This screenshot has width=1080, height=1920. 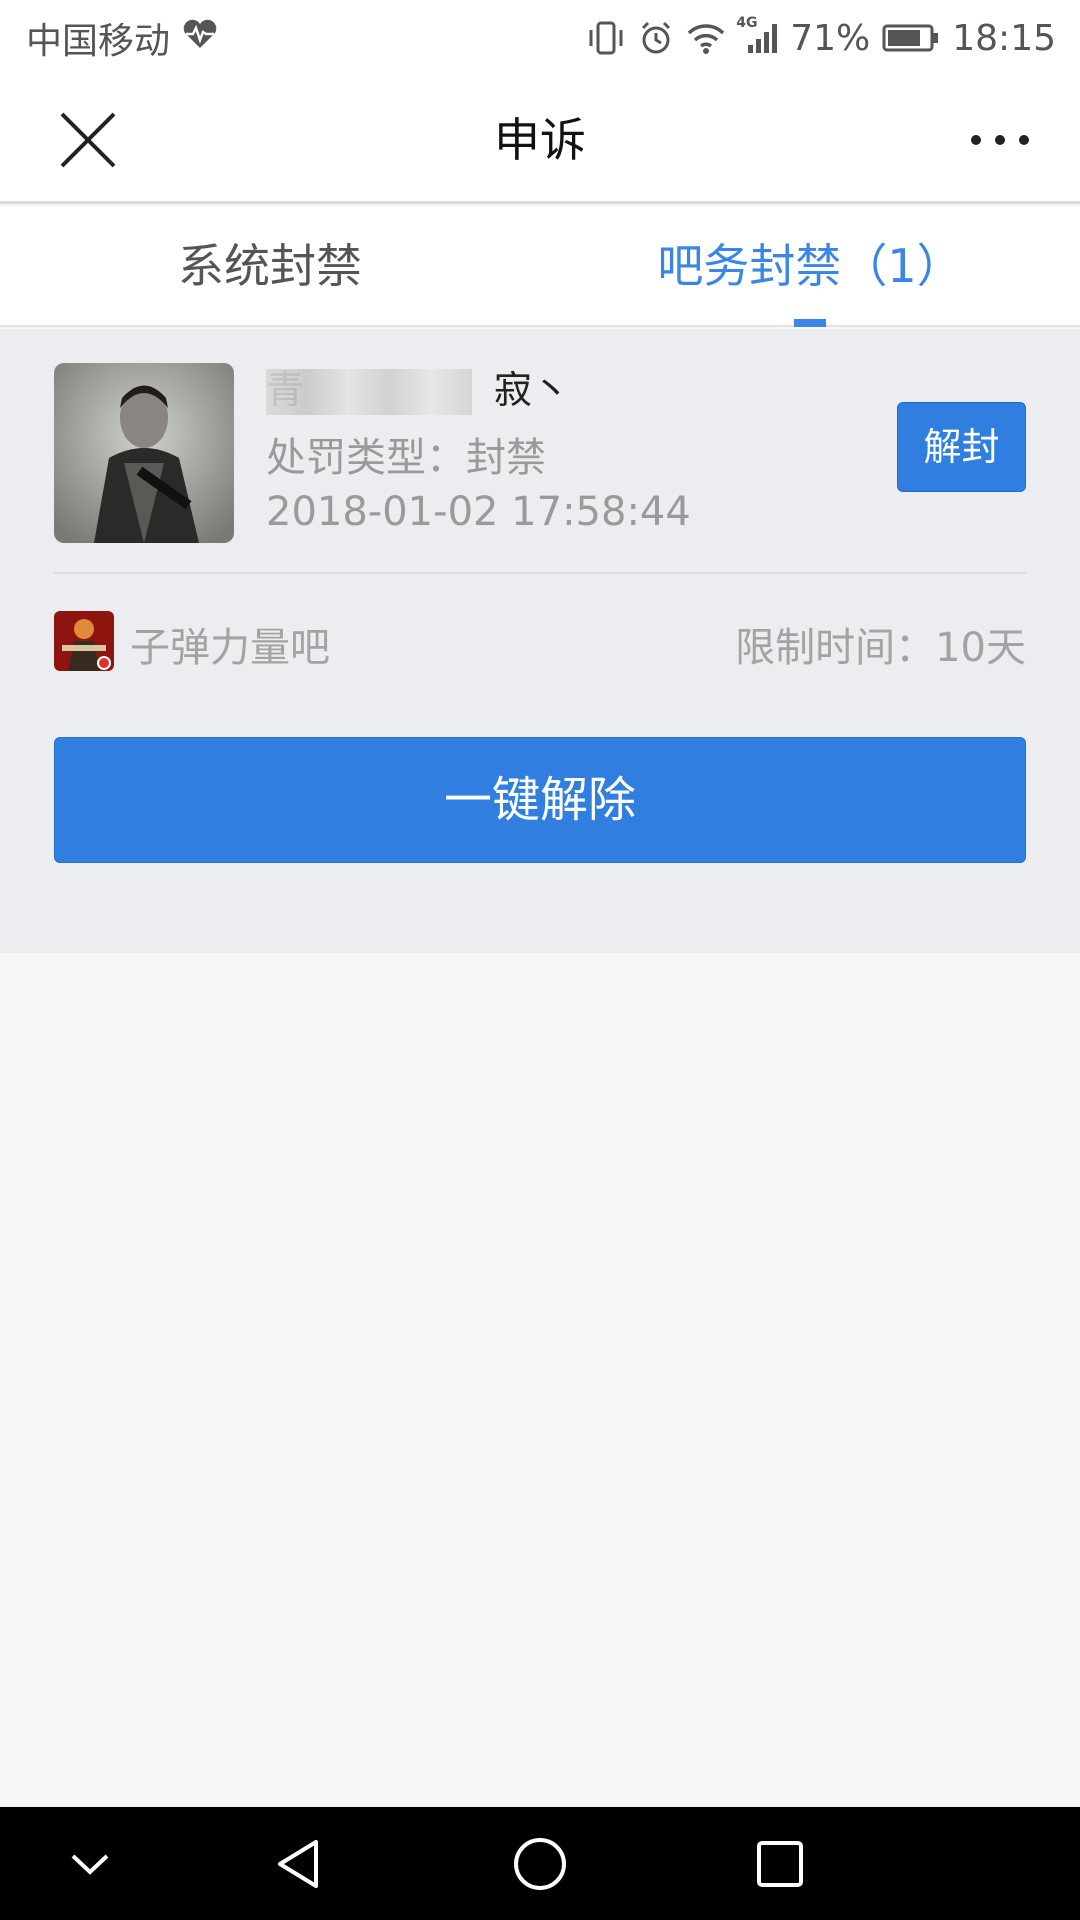 I want to click on nav-bar: 申诉, so click(x=540, y=140).